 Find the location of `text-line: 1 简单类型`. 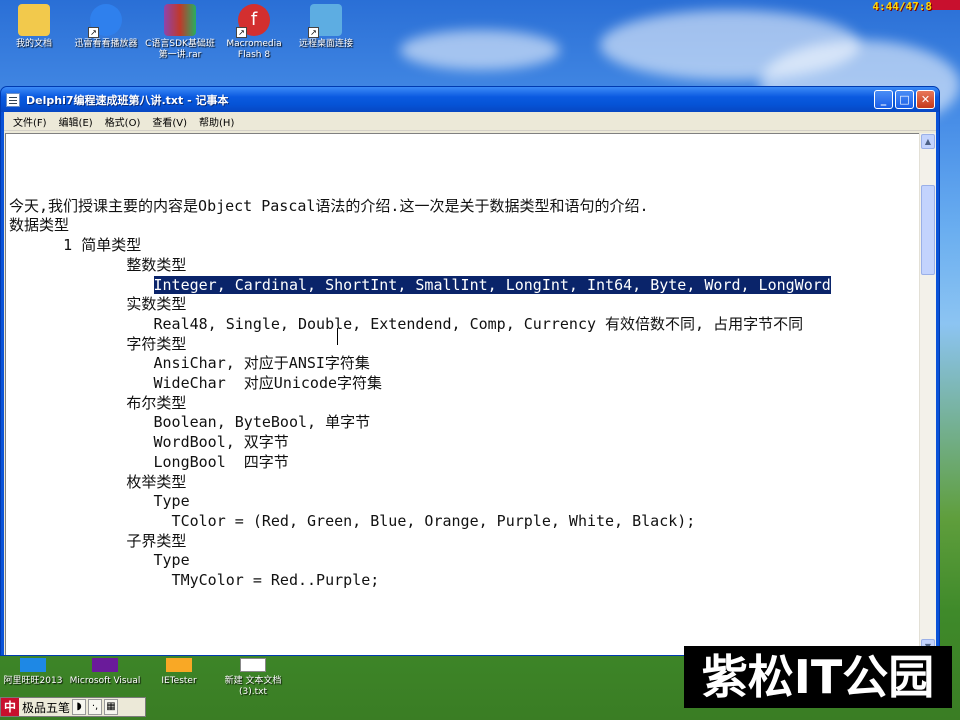

text-line: 1 简单类型 is located at coordinates (75, 245).